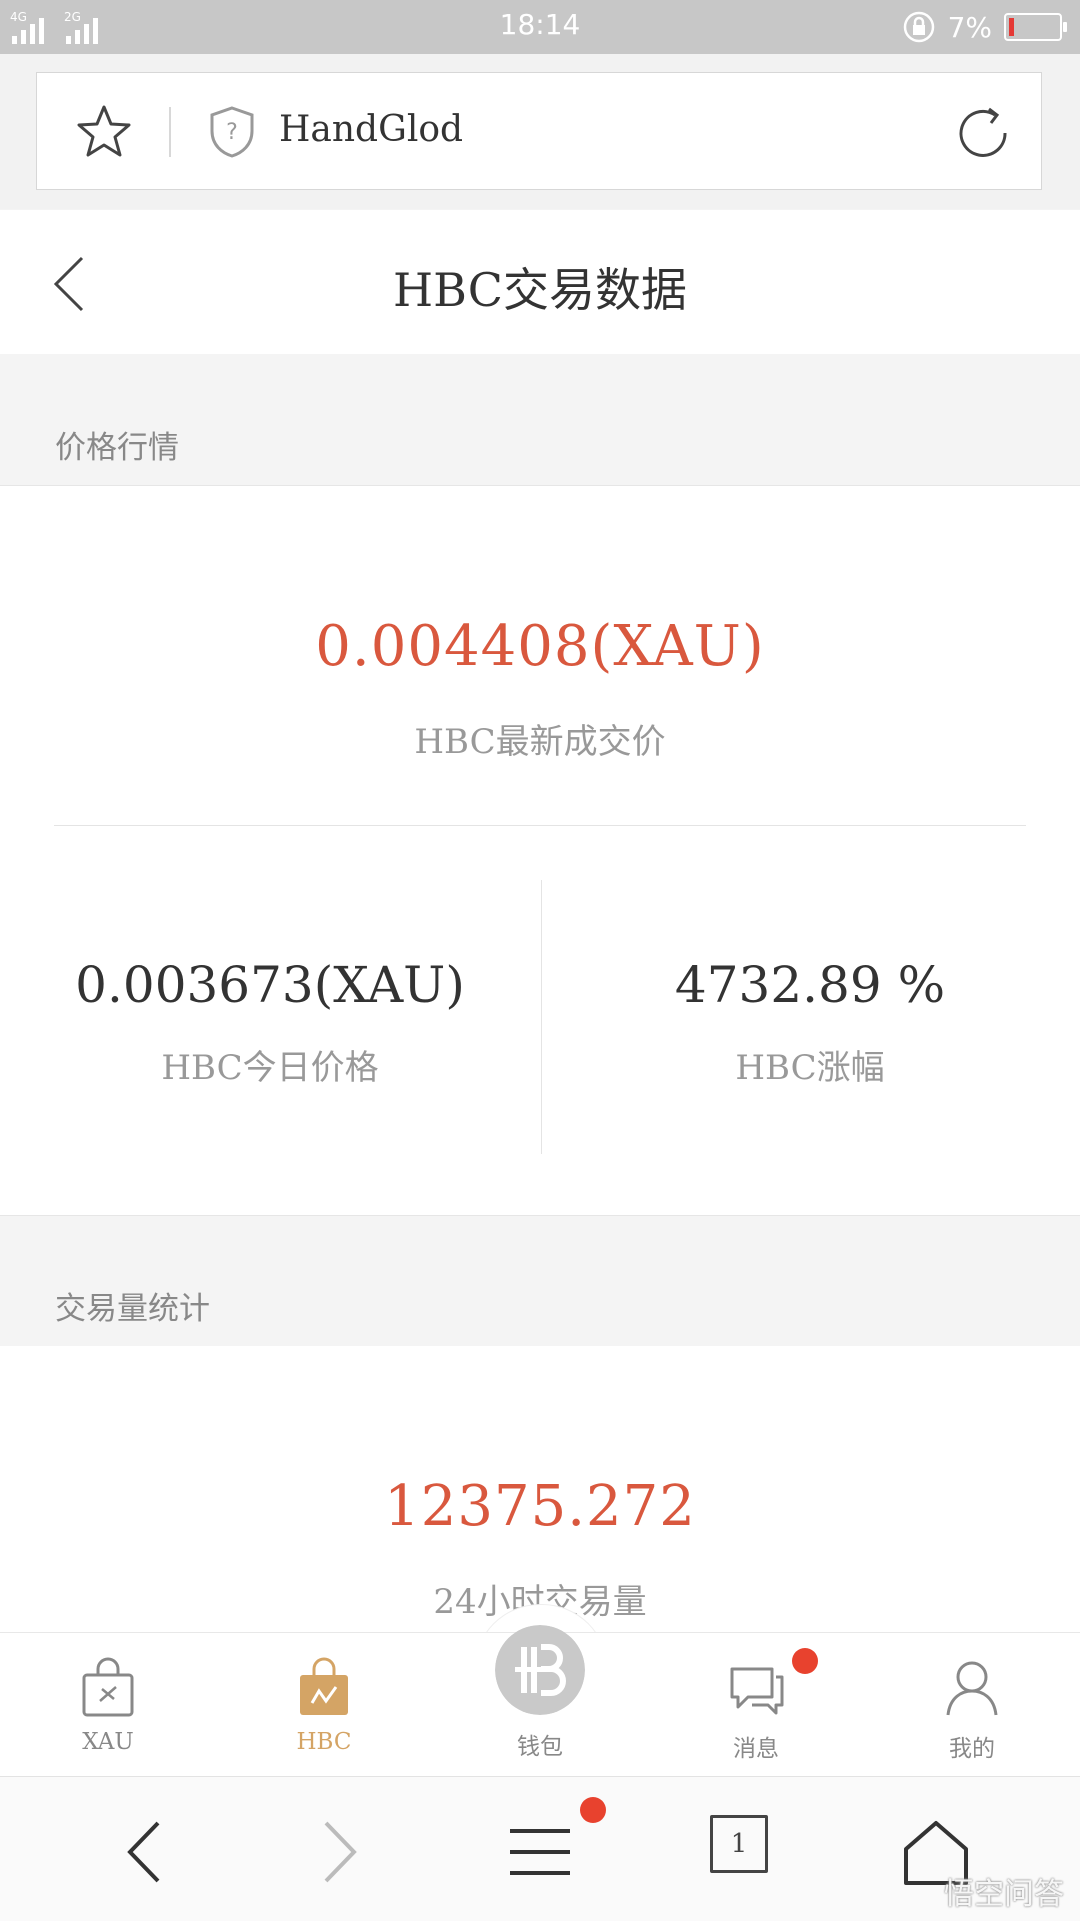 The image size is (1080, 1921). I want to click on security-shield-icon: ?, so click(232, 132).